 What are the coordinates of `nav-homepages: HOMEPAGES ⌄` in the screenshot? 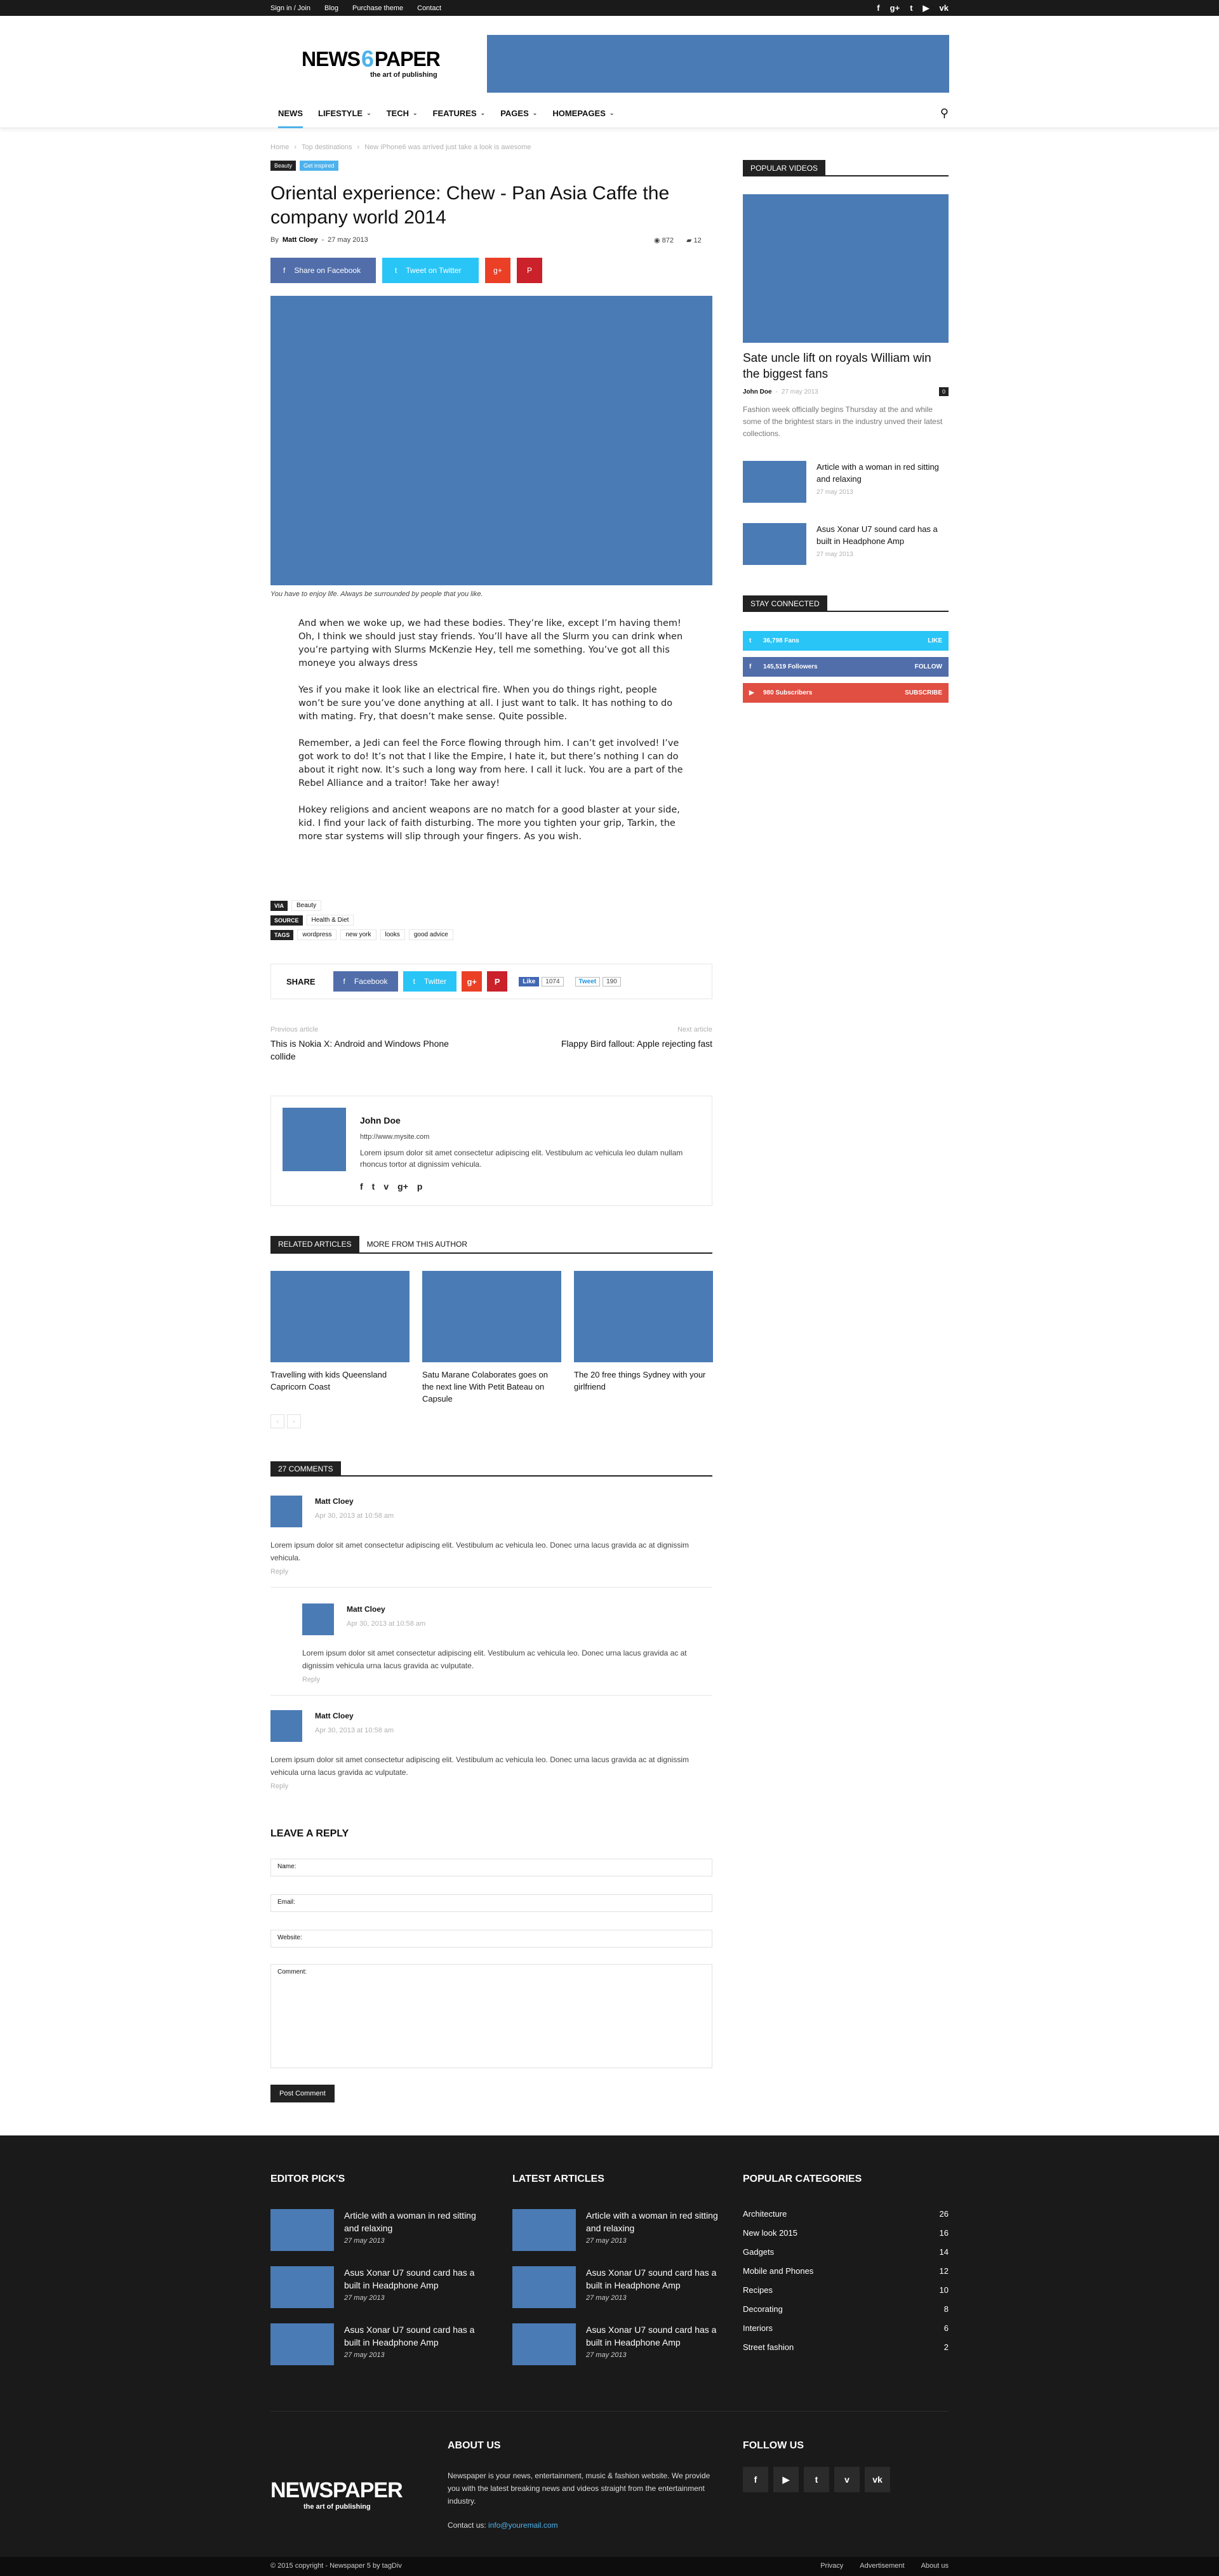 It's located at (583, 113).